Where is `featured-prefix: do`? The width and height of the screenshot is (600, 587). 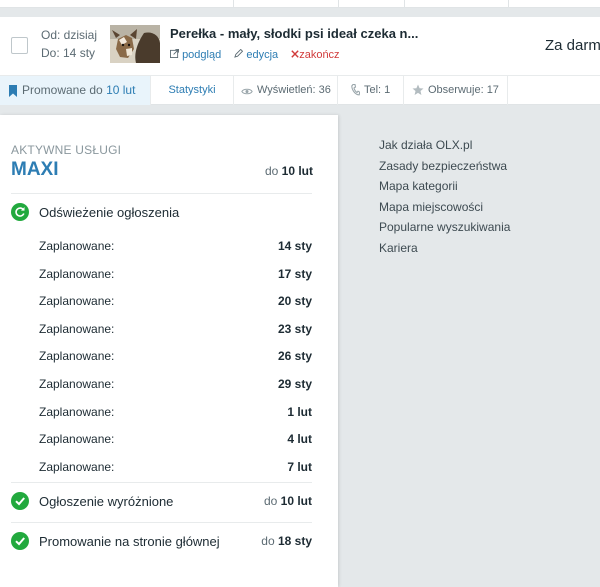
featured-prefix: do is located at coordinates (270, 501).